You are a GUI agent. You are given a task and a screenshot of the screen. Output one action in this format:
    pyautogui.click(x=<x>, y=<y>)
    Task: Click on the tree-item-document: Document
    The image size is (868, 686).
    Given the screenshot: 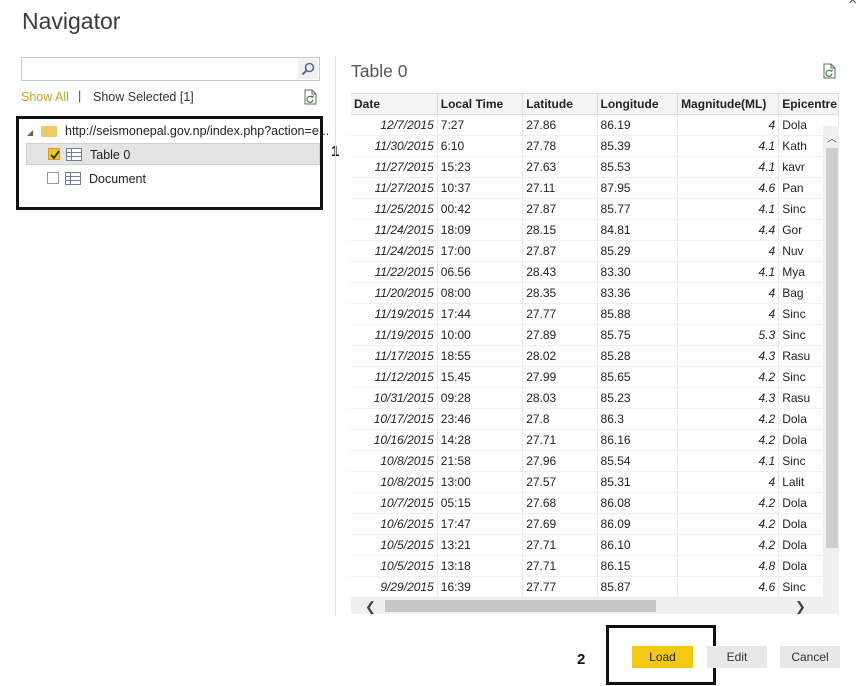 What is the action you would take?
    pyautogui.click(x=173, y=179)
    